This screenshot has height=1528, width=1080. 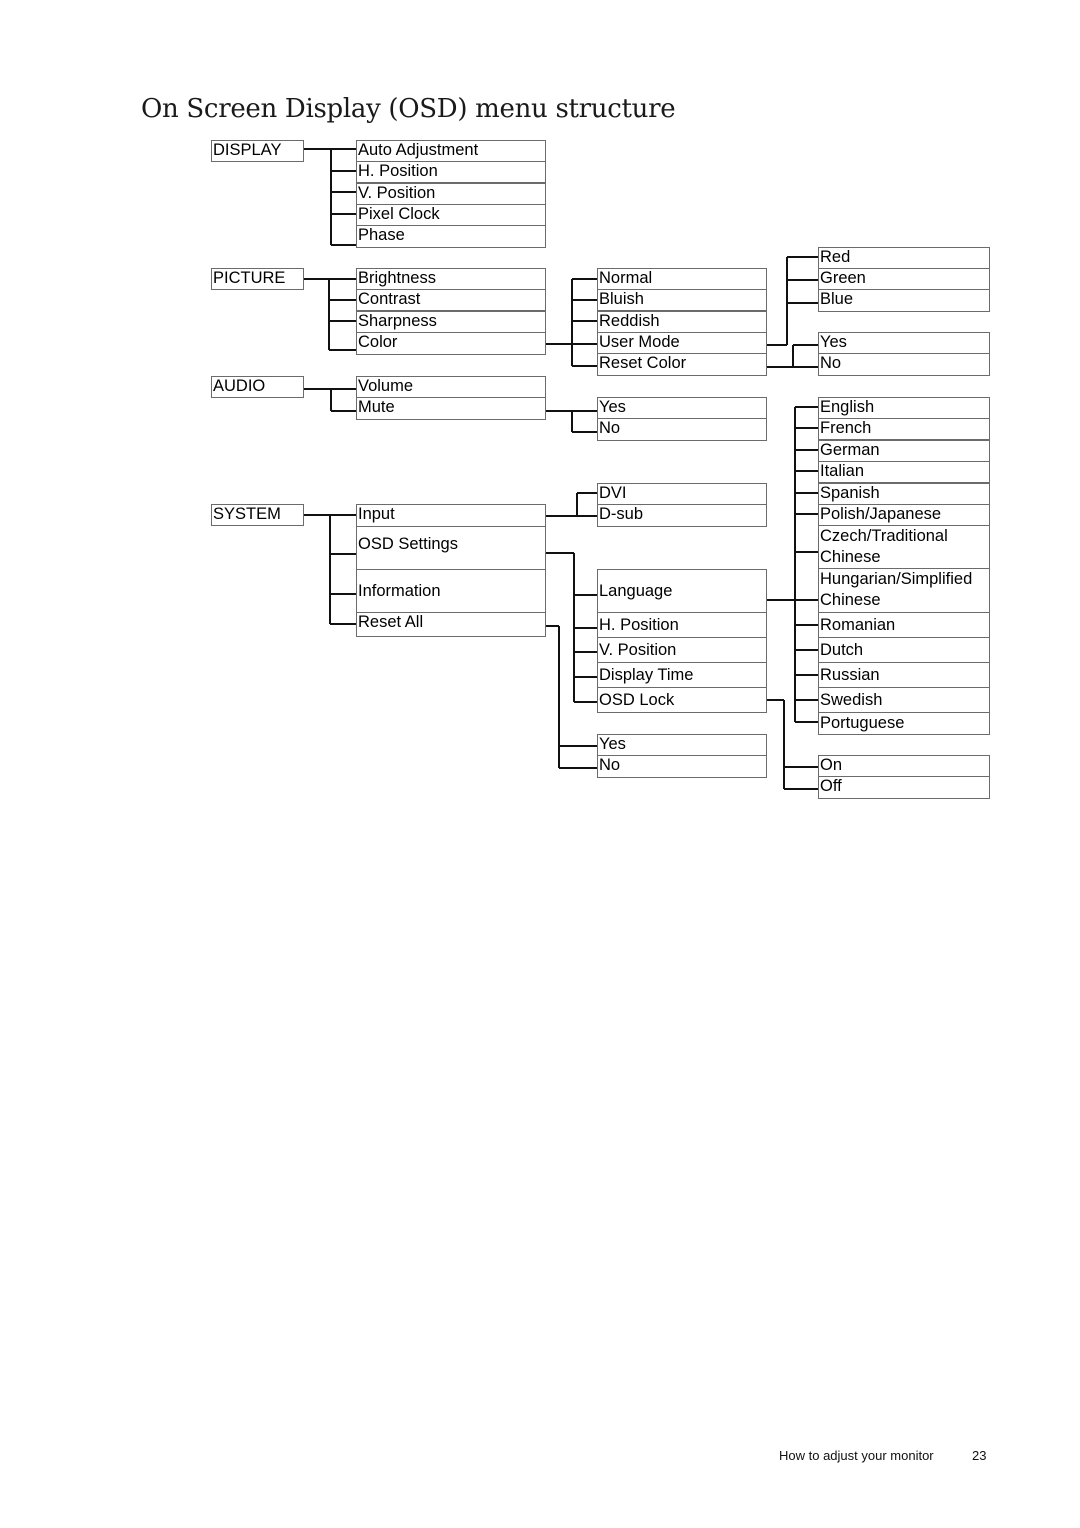 What do you see at coordinates (904, 650) in the screenshot?
I see `language-option: Dutch` at bounding box center [904, 650].